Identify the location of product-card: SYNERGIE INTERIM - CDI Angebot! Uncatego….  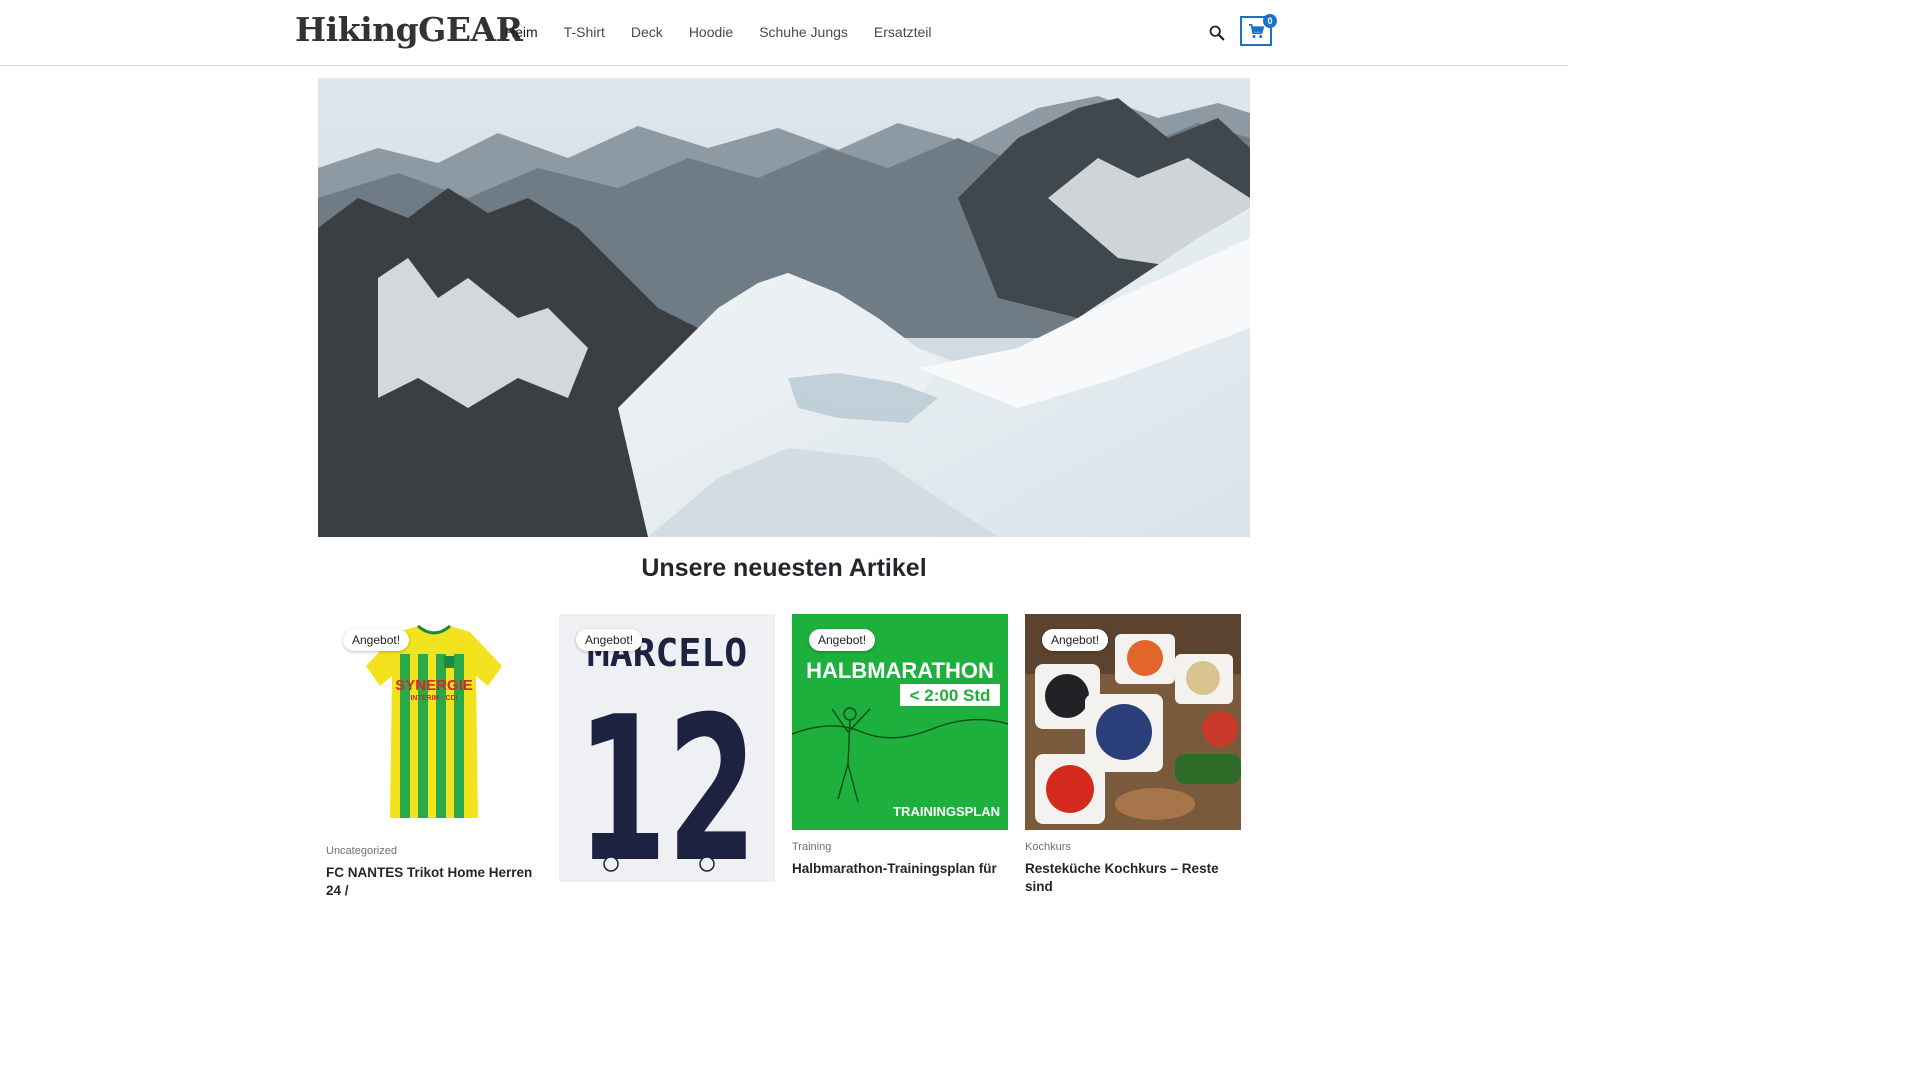
(434, 756).